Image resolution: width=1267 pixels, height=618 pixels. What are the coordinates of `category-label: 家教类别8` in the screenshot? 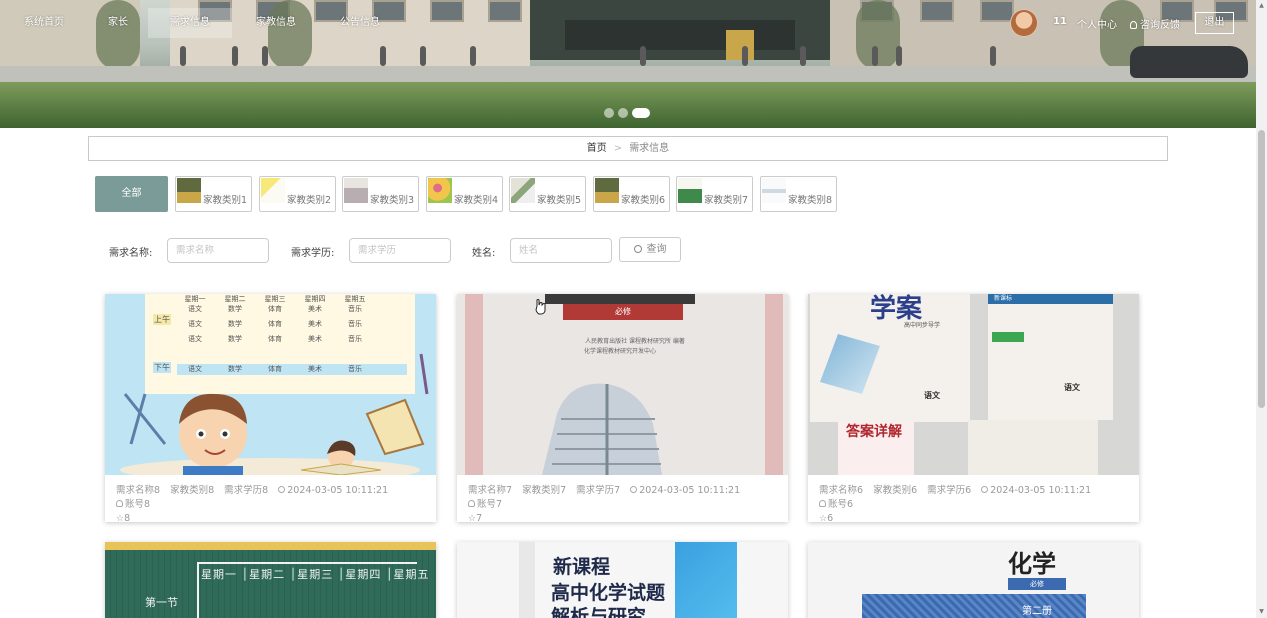 It's located at (810, 200).